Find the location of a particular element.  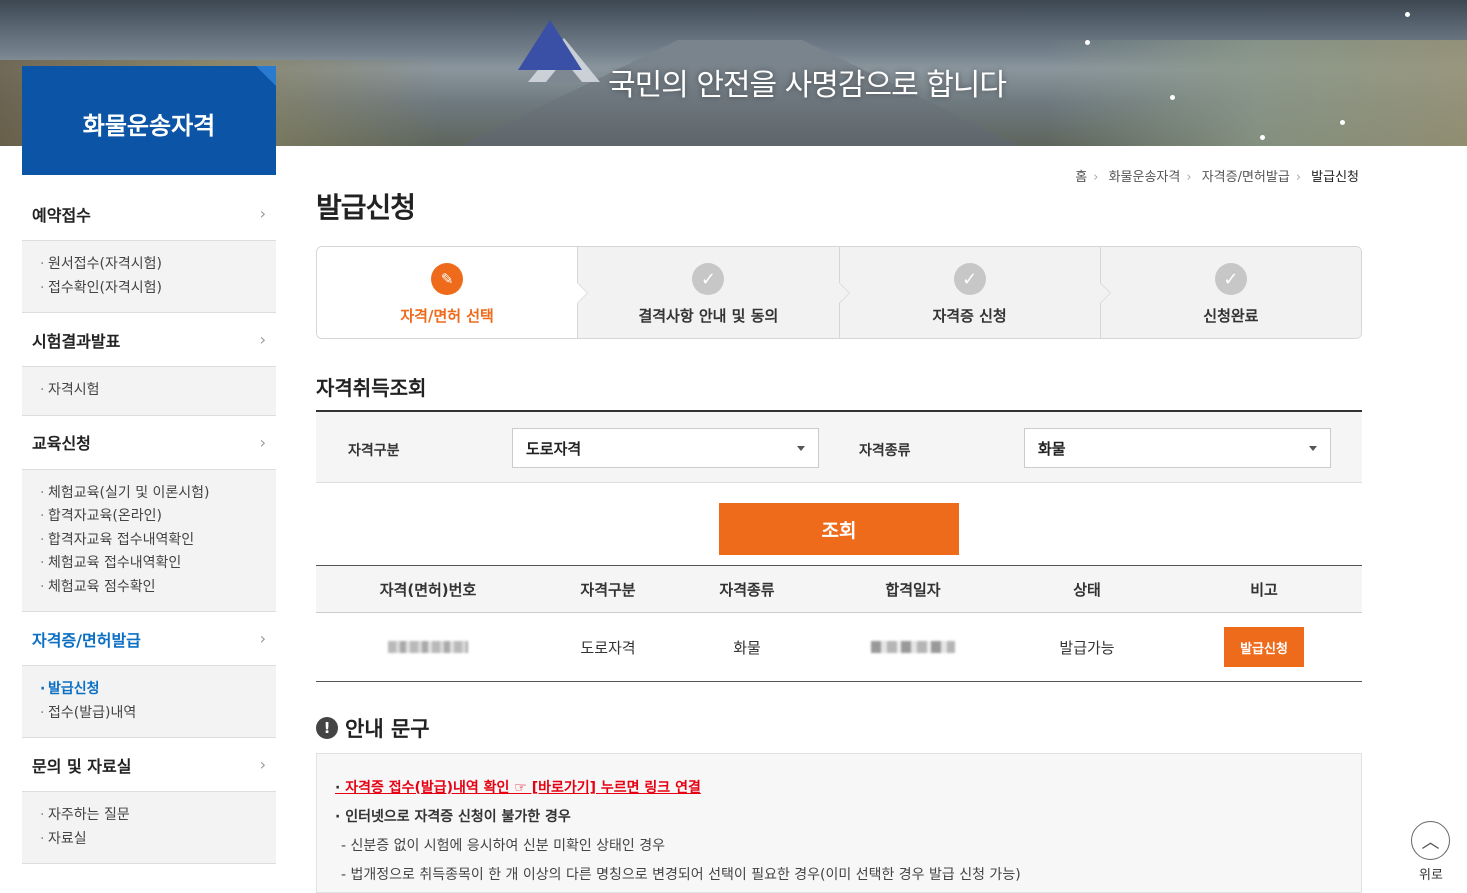

sidebar-item-active: 발급신청 is located at coordinates (158, 690).